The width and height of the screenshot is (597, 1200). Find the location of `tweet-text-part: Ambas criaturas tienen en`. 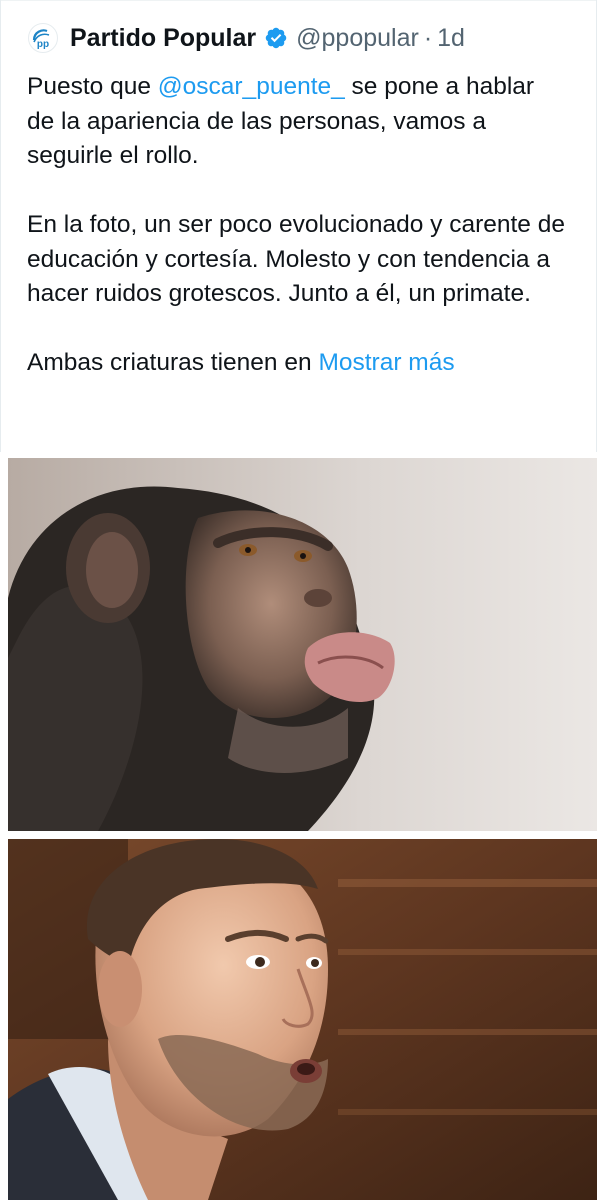

tweet-text-part: Ambas criaturas tienen en is located at coordinates (173, 362).